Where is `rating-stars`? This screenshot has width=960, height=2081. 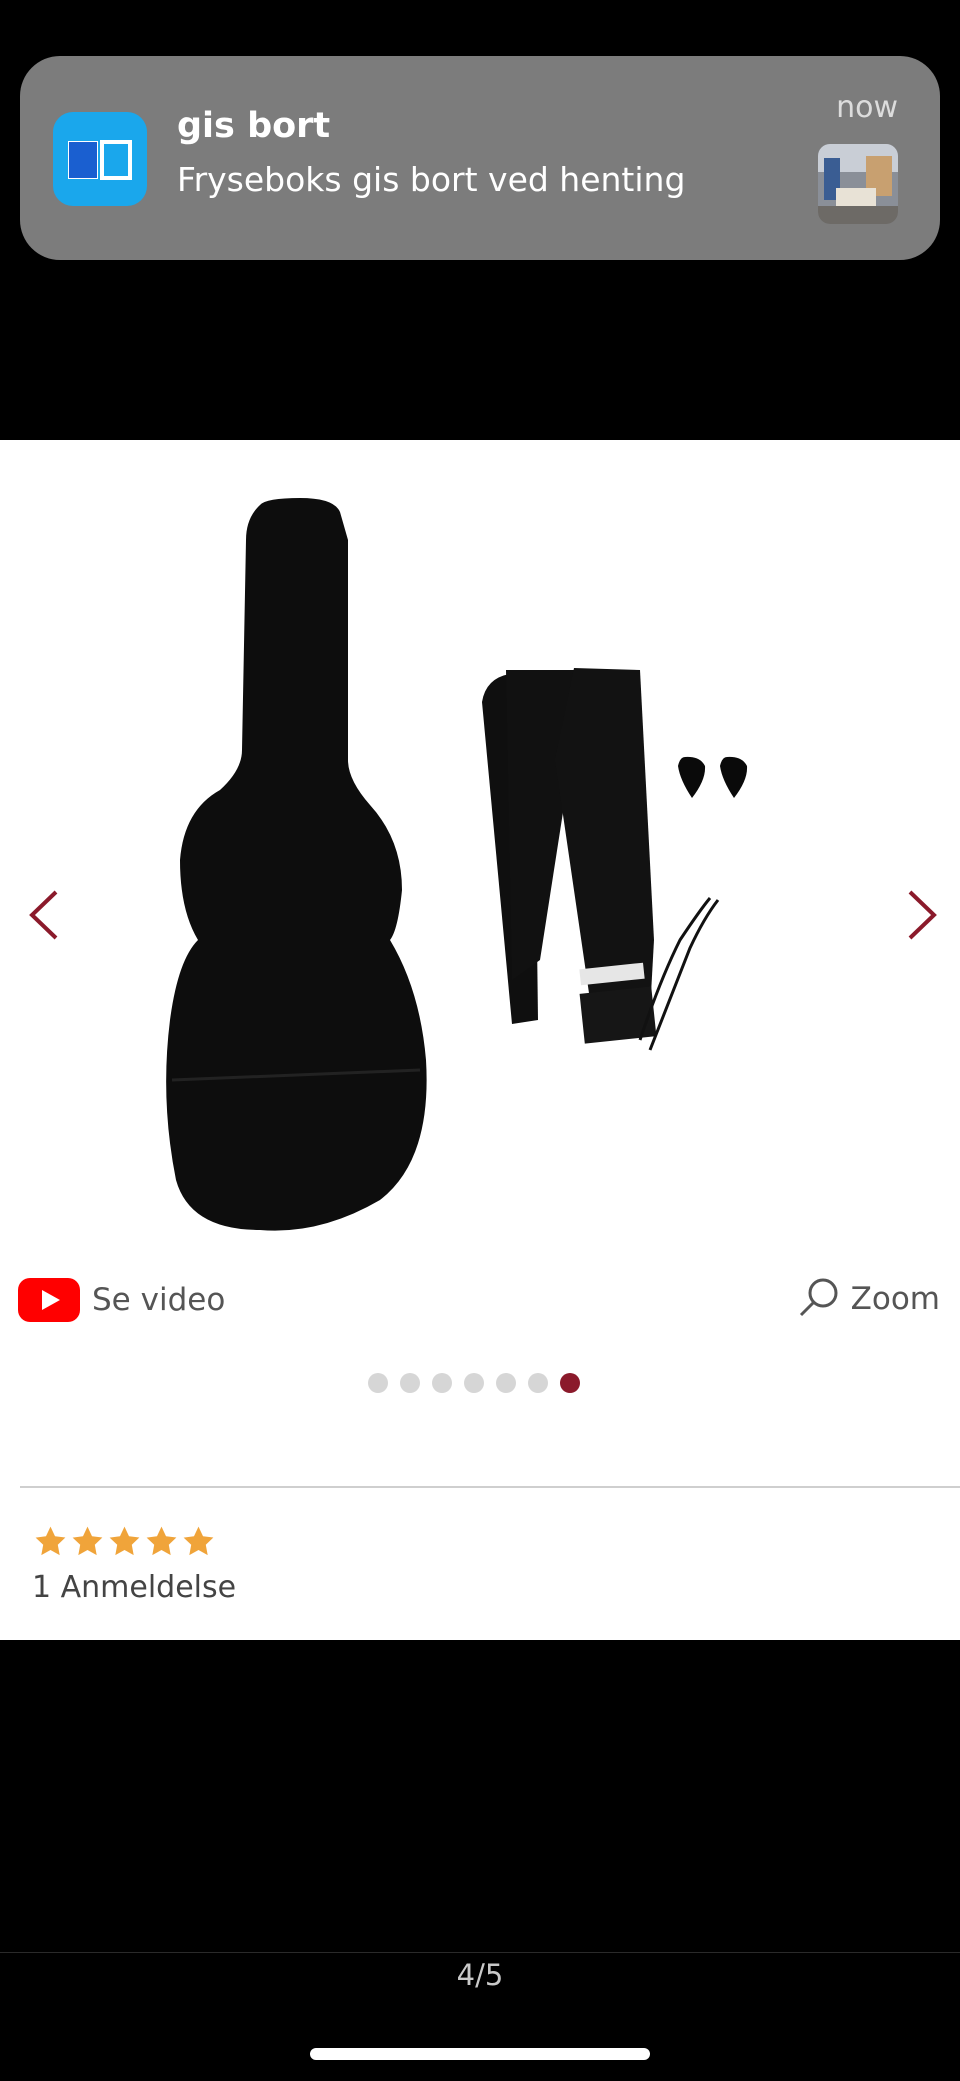
rating-stars is located at coordinates (124, 1541).